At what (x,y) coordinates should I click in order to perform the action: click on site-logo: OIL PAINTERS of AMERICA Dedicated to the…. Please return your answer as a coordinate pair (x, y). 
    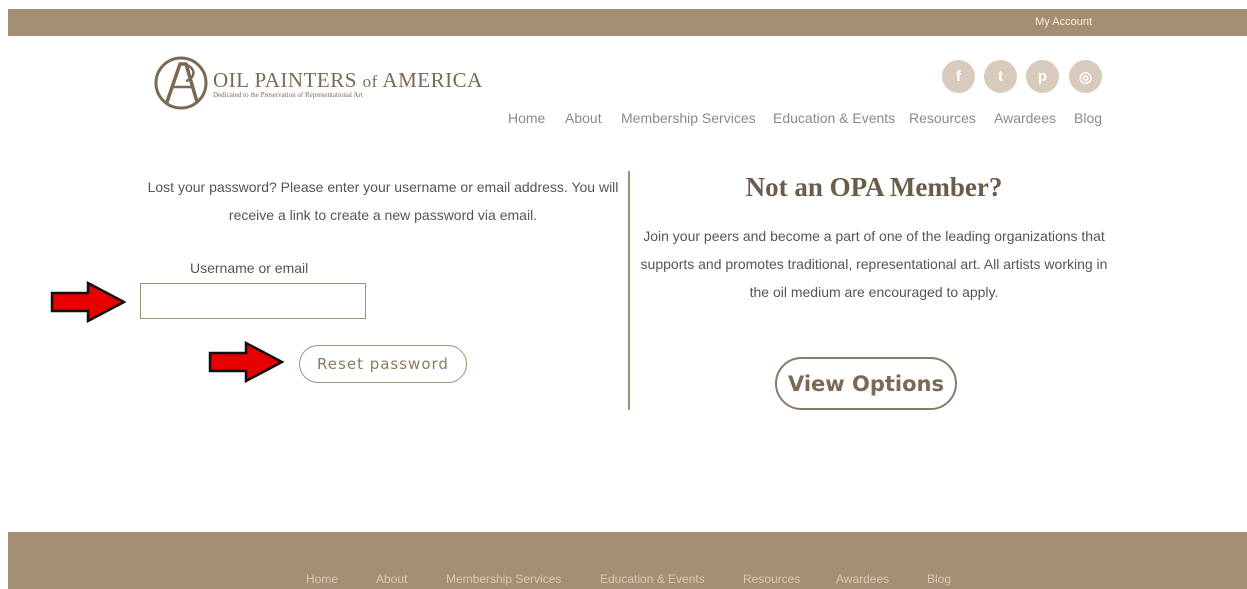
    Looking at the image, I should click on (318, 83).